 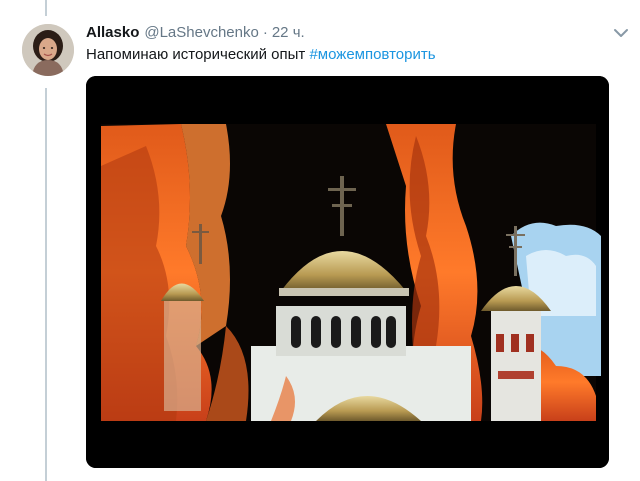 I want to click on thread-line-bottom, so click(x=46, y=284).